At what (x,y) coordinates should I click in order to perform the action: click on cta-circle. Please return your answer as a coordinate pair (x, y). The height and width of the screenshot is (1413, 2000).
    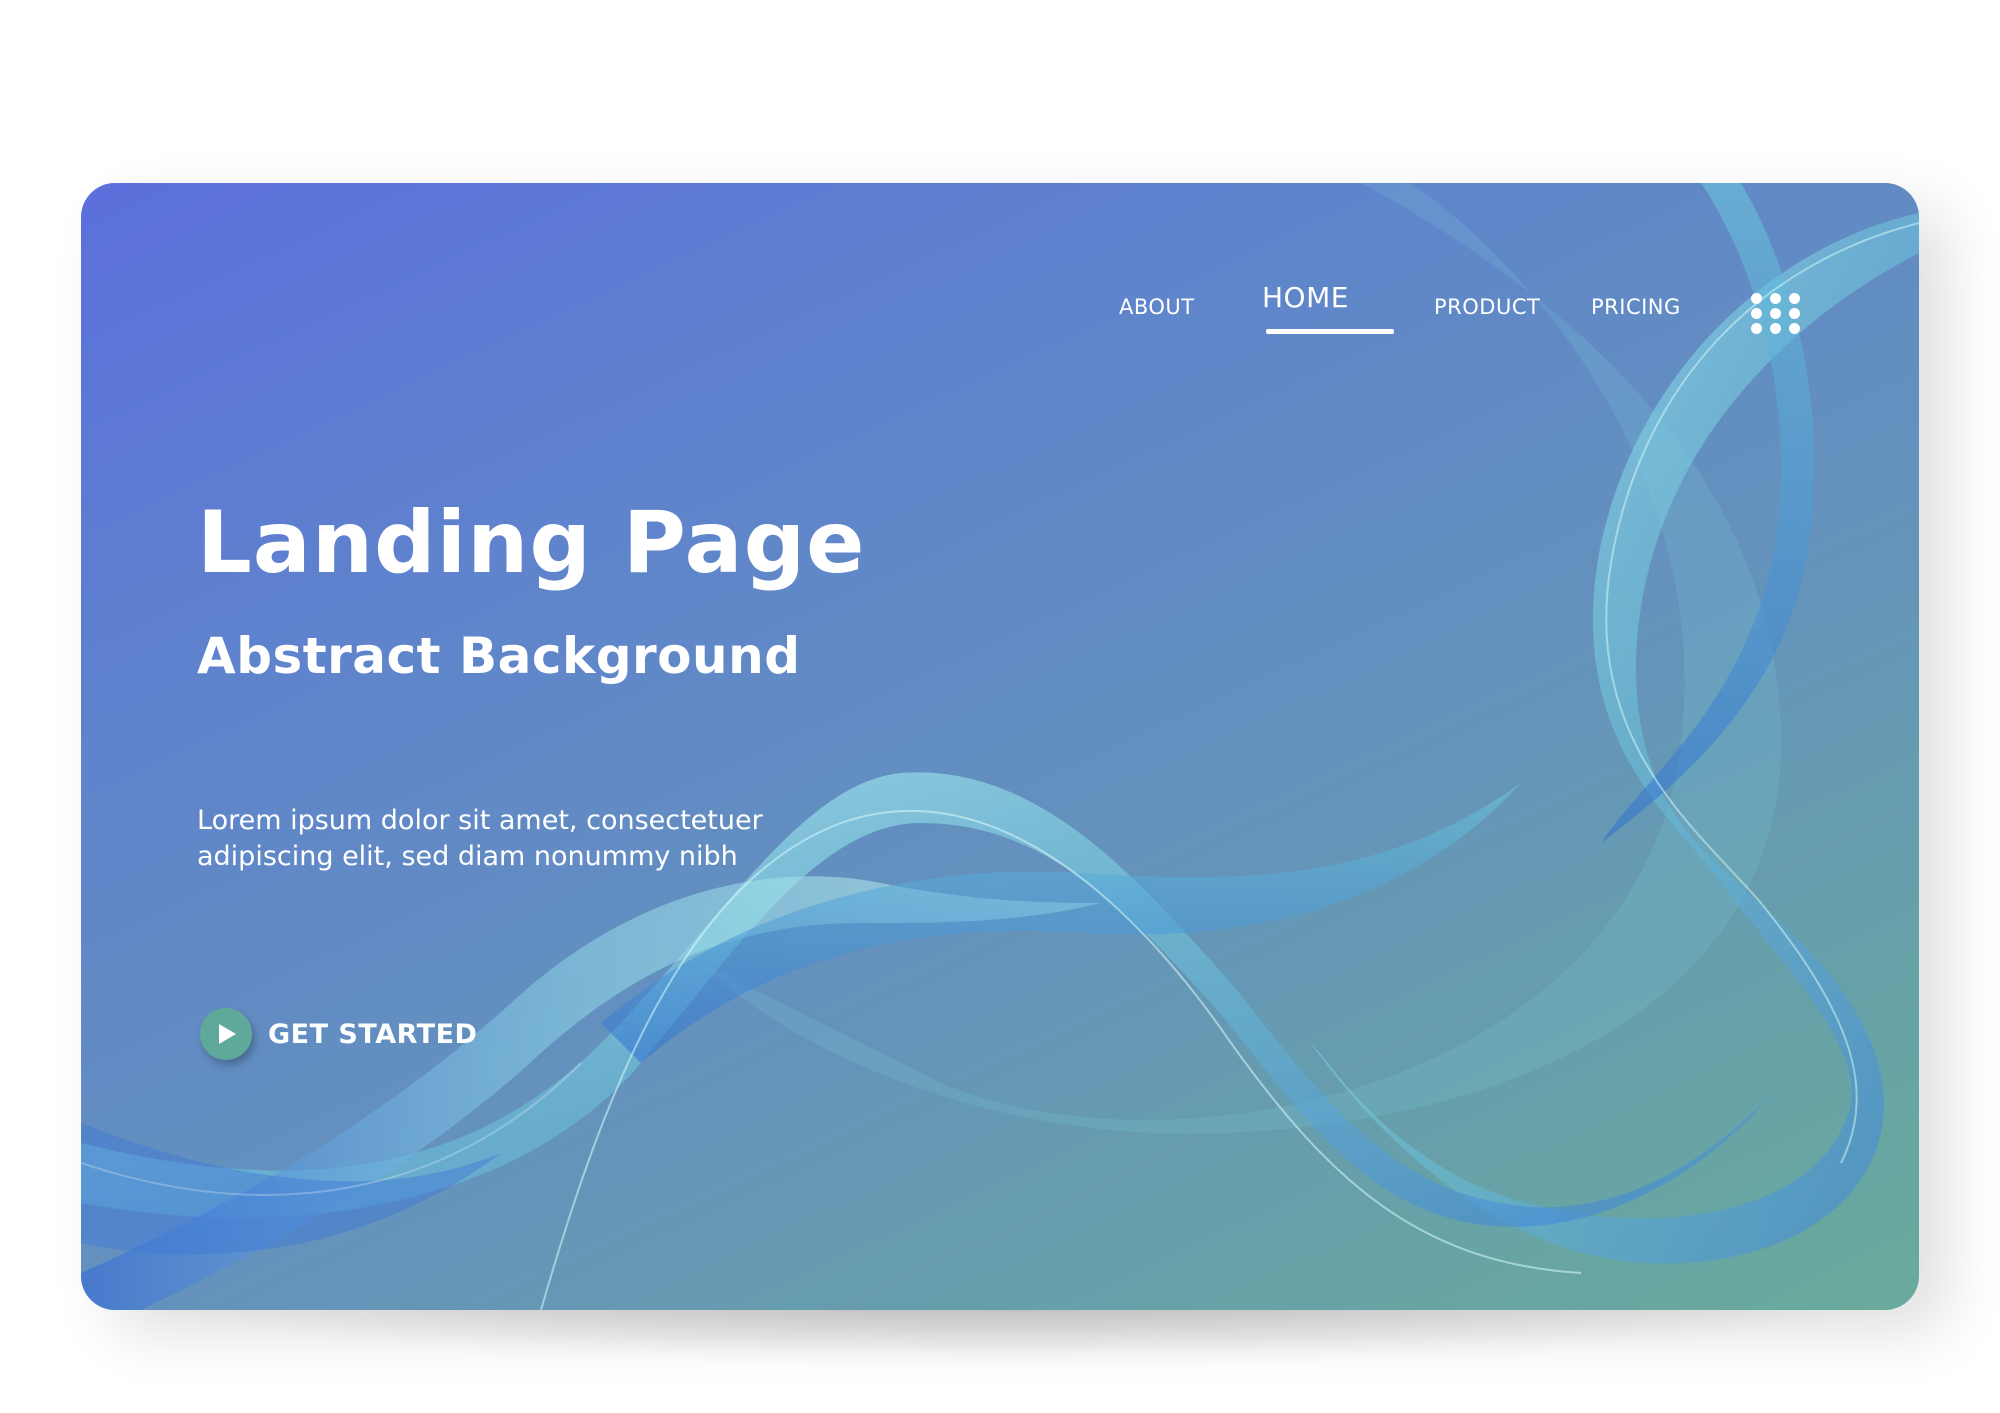
    Looking at the image, I should click on (226, 1034).